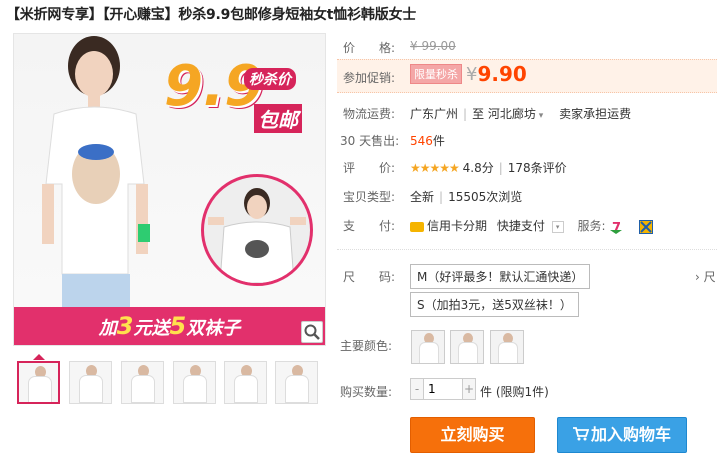  I want to click on magnifier-icon, so click(312, 332).